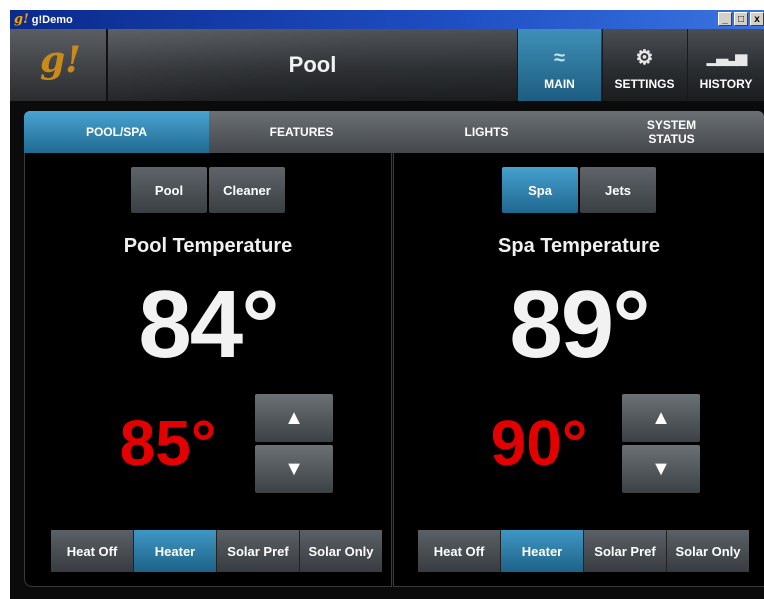 The width and height of the screenshot is (764, 599). Describe the element at coordinates (725, 19) in the screenshot. I see `minimize-button: _` at that location.